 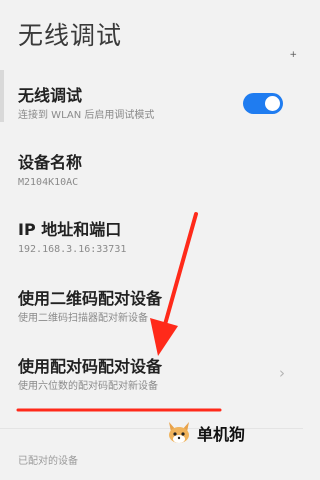 I want to click on code-pair-subtitle: 使用六位数的配对码配对新设备, so click(x=88, y=386).